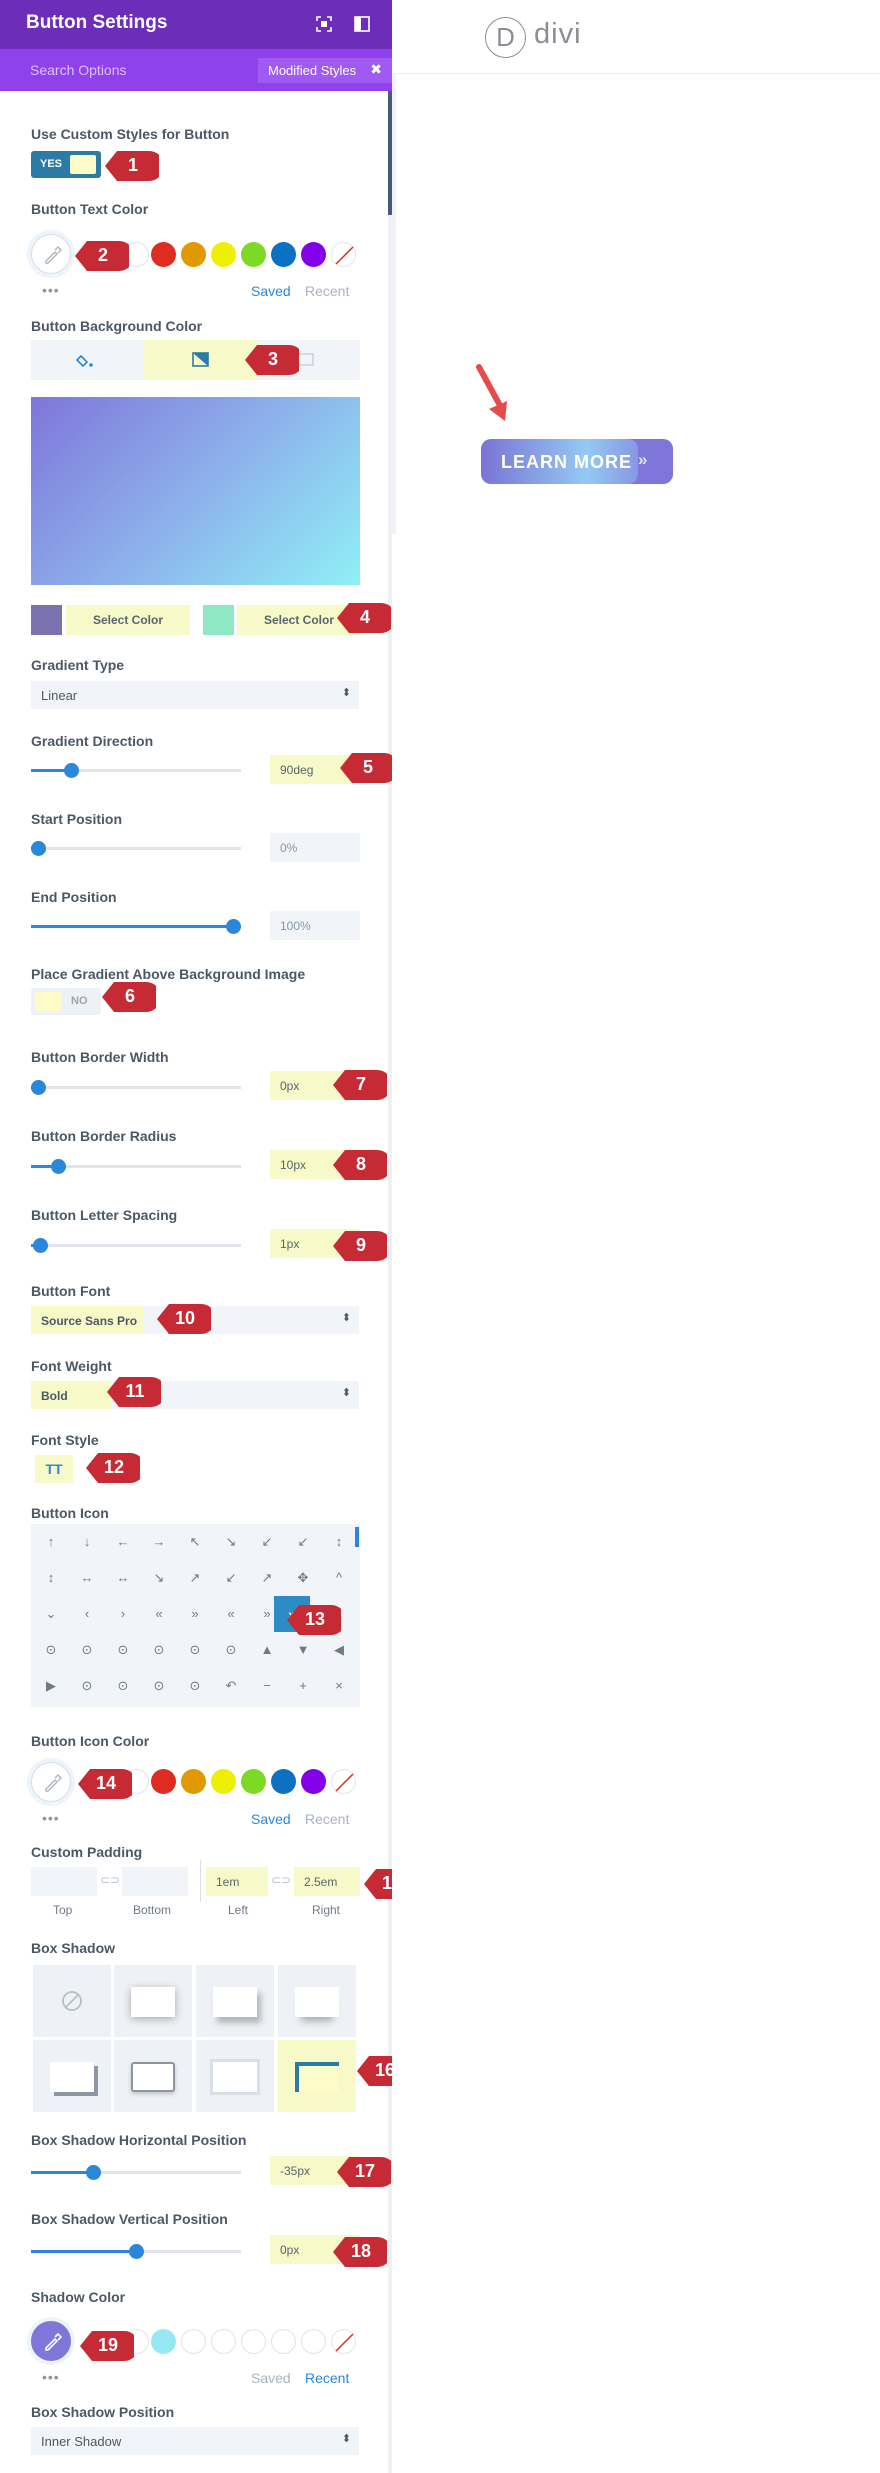  I want to click on border-radius-slider, so click(136, 1166).